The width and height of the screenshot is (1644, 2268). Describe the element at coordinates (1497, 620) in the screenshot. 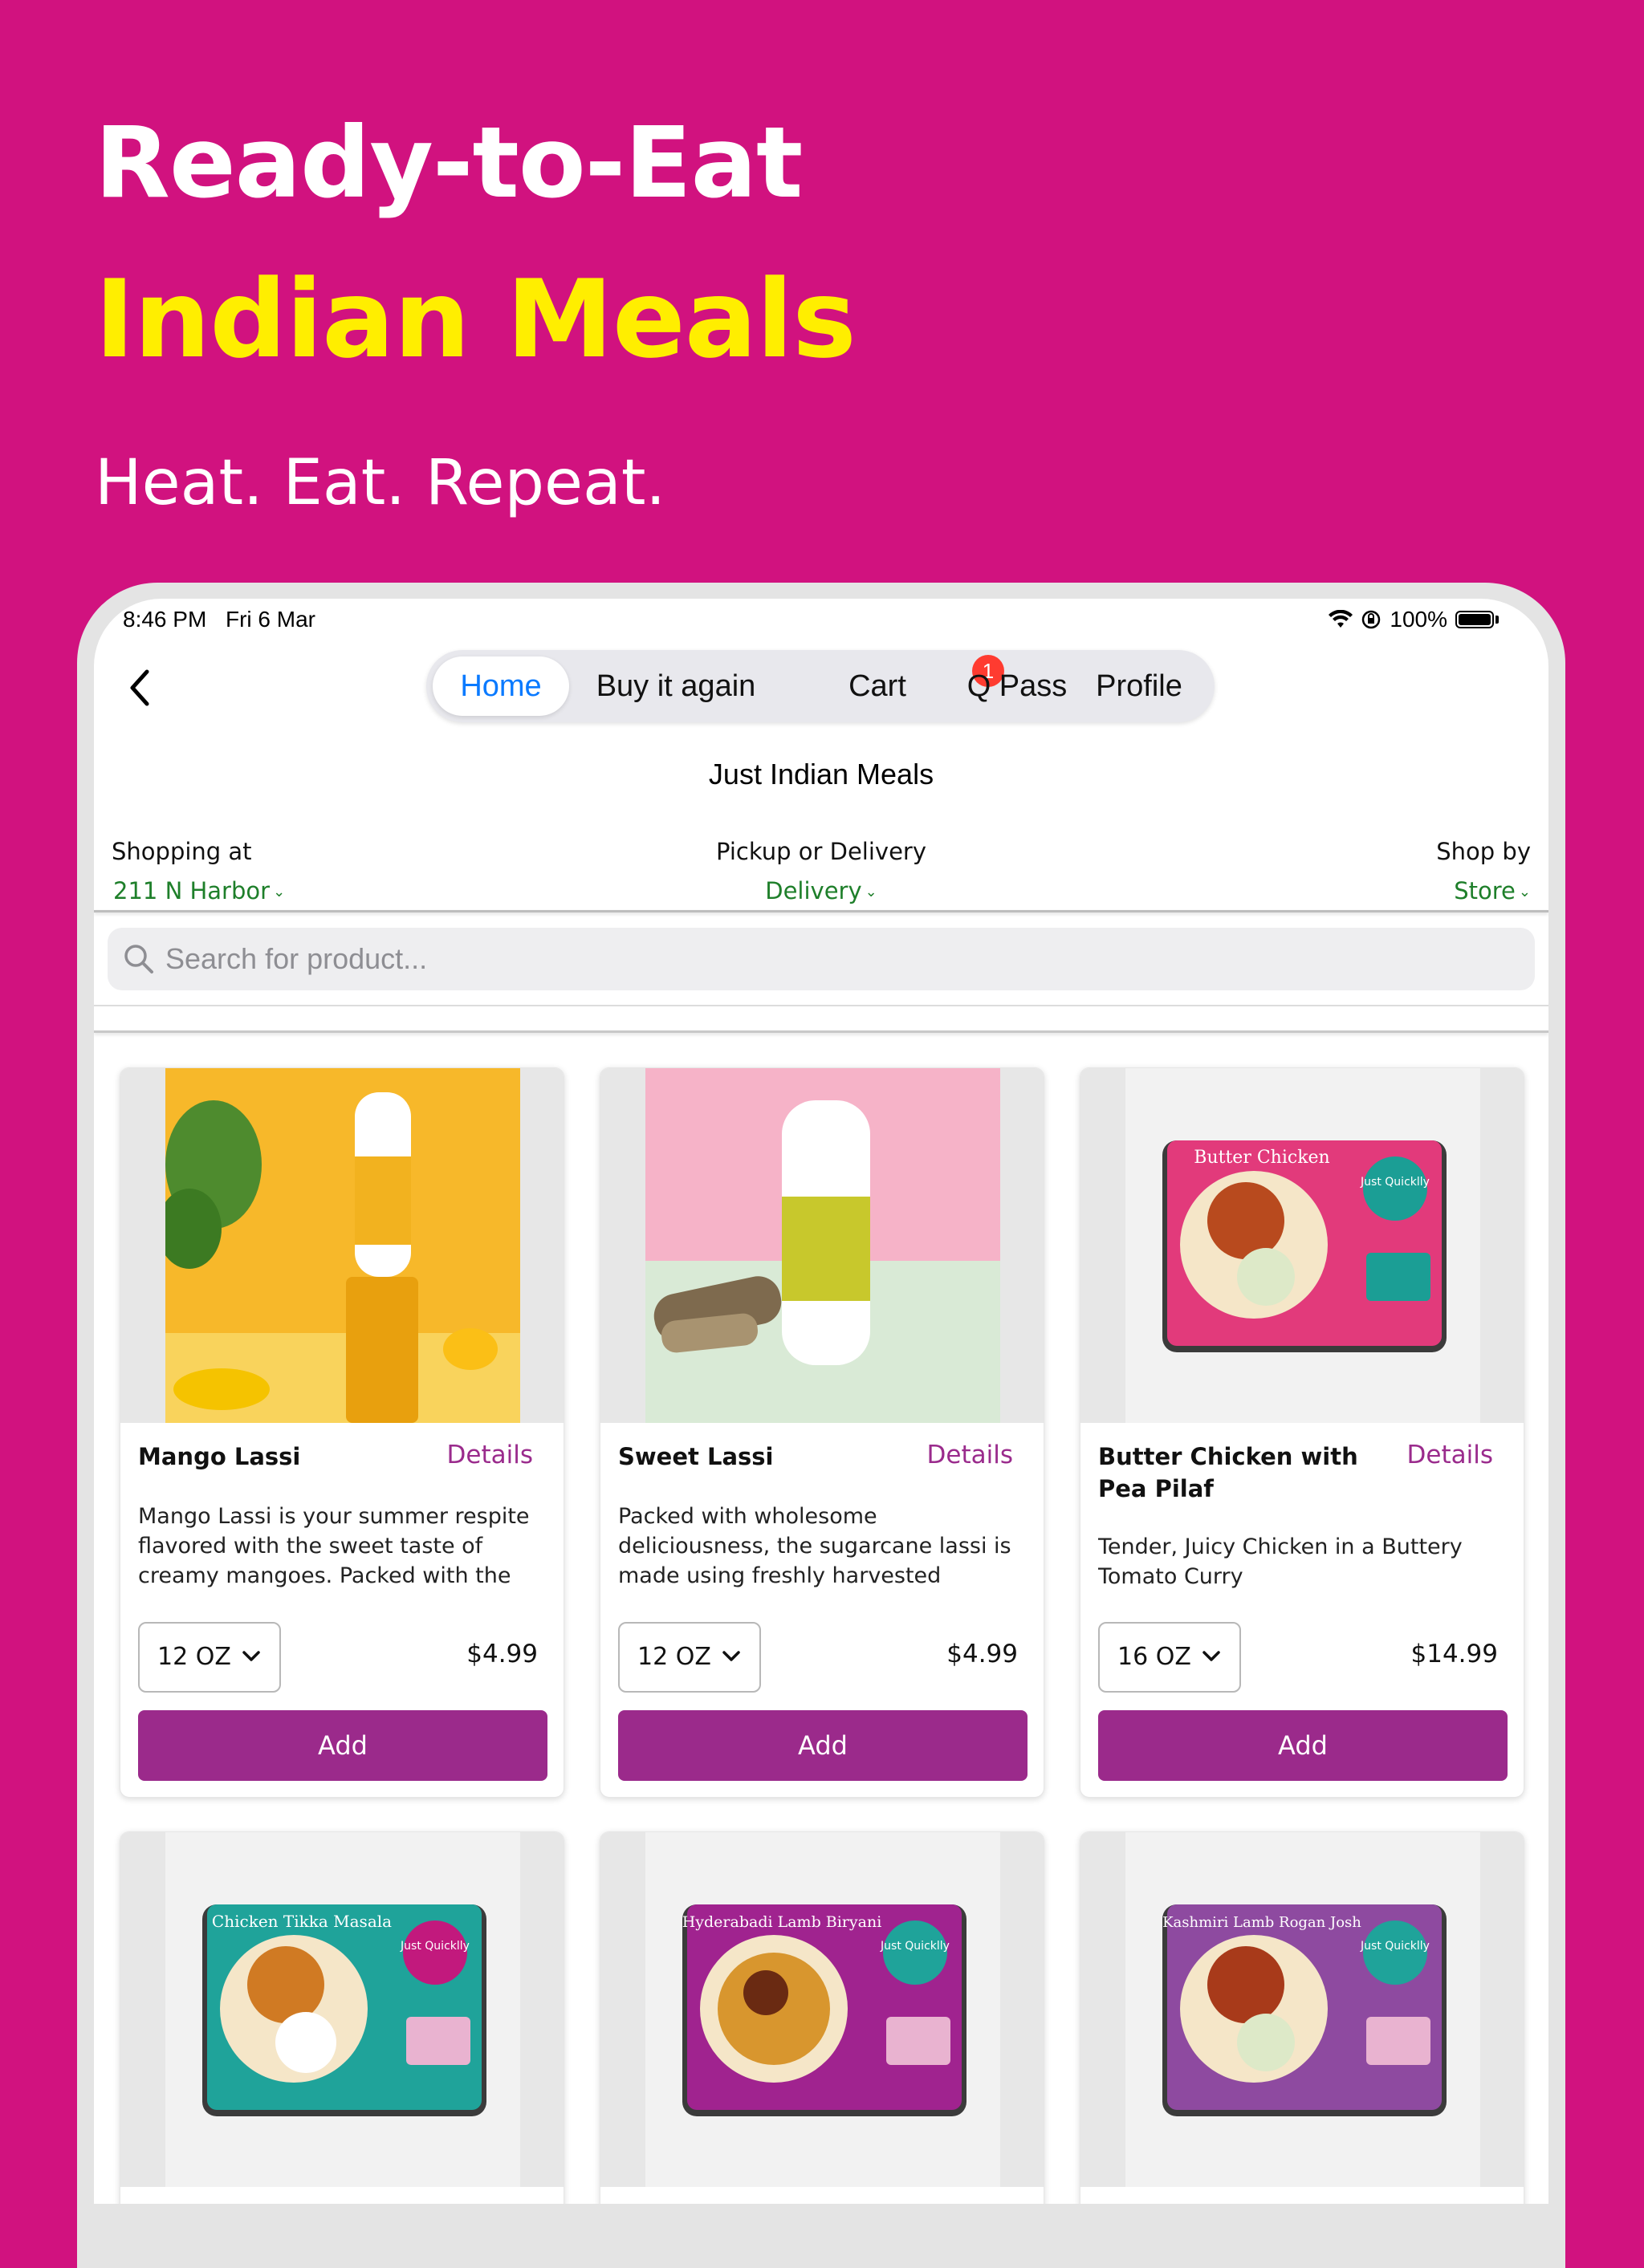

I see `battery-tip` at that location.